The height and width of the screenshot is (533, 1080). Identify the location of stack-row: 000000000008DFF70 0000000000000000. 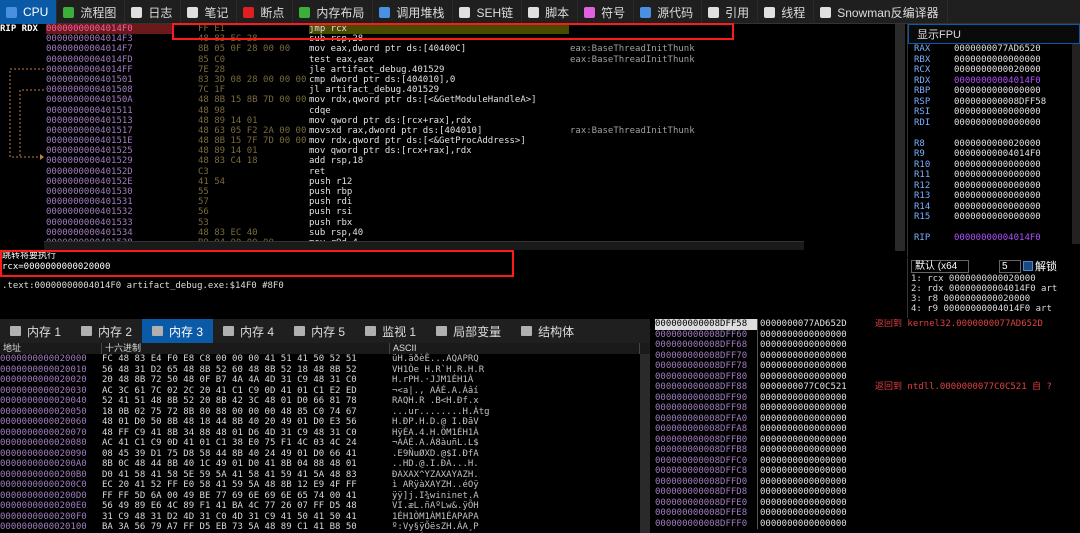
(867, 355).